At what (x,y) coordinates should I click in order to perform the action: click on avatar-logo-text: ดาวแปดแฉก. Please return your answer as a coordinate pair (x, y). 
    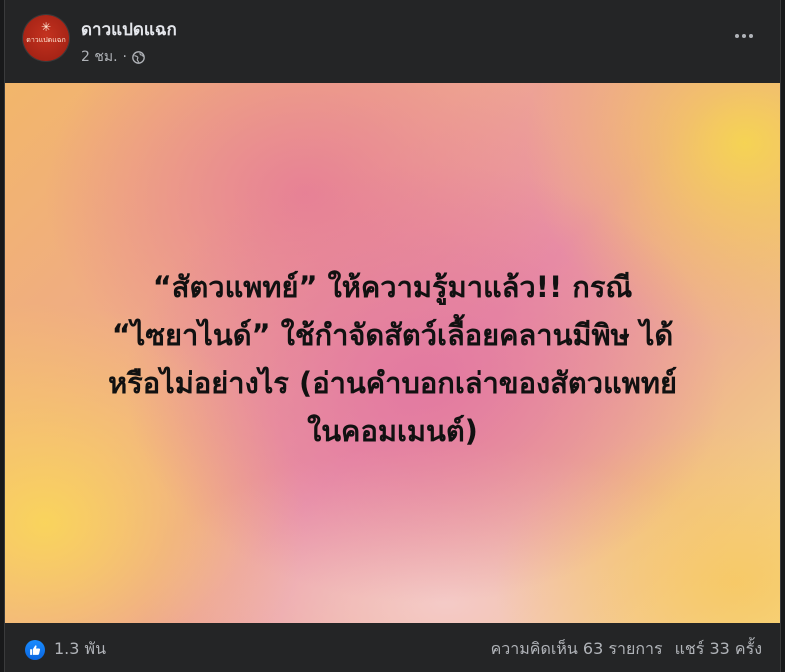
    Looking at the image, I should click on (46, 40).